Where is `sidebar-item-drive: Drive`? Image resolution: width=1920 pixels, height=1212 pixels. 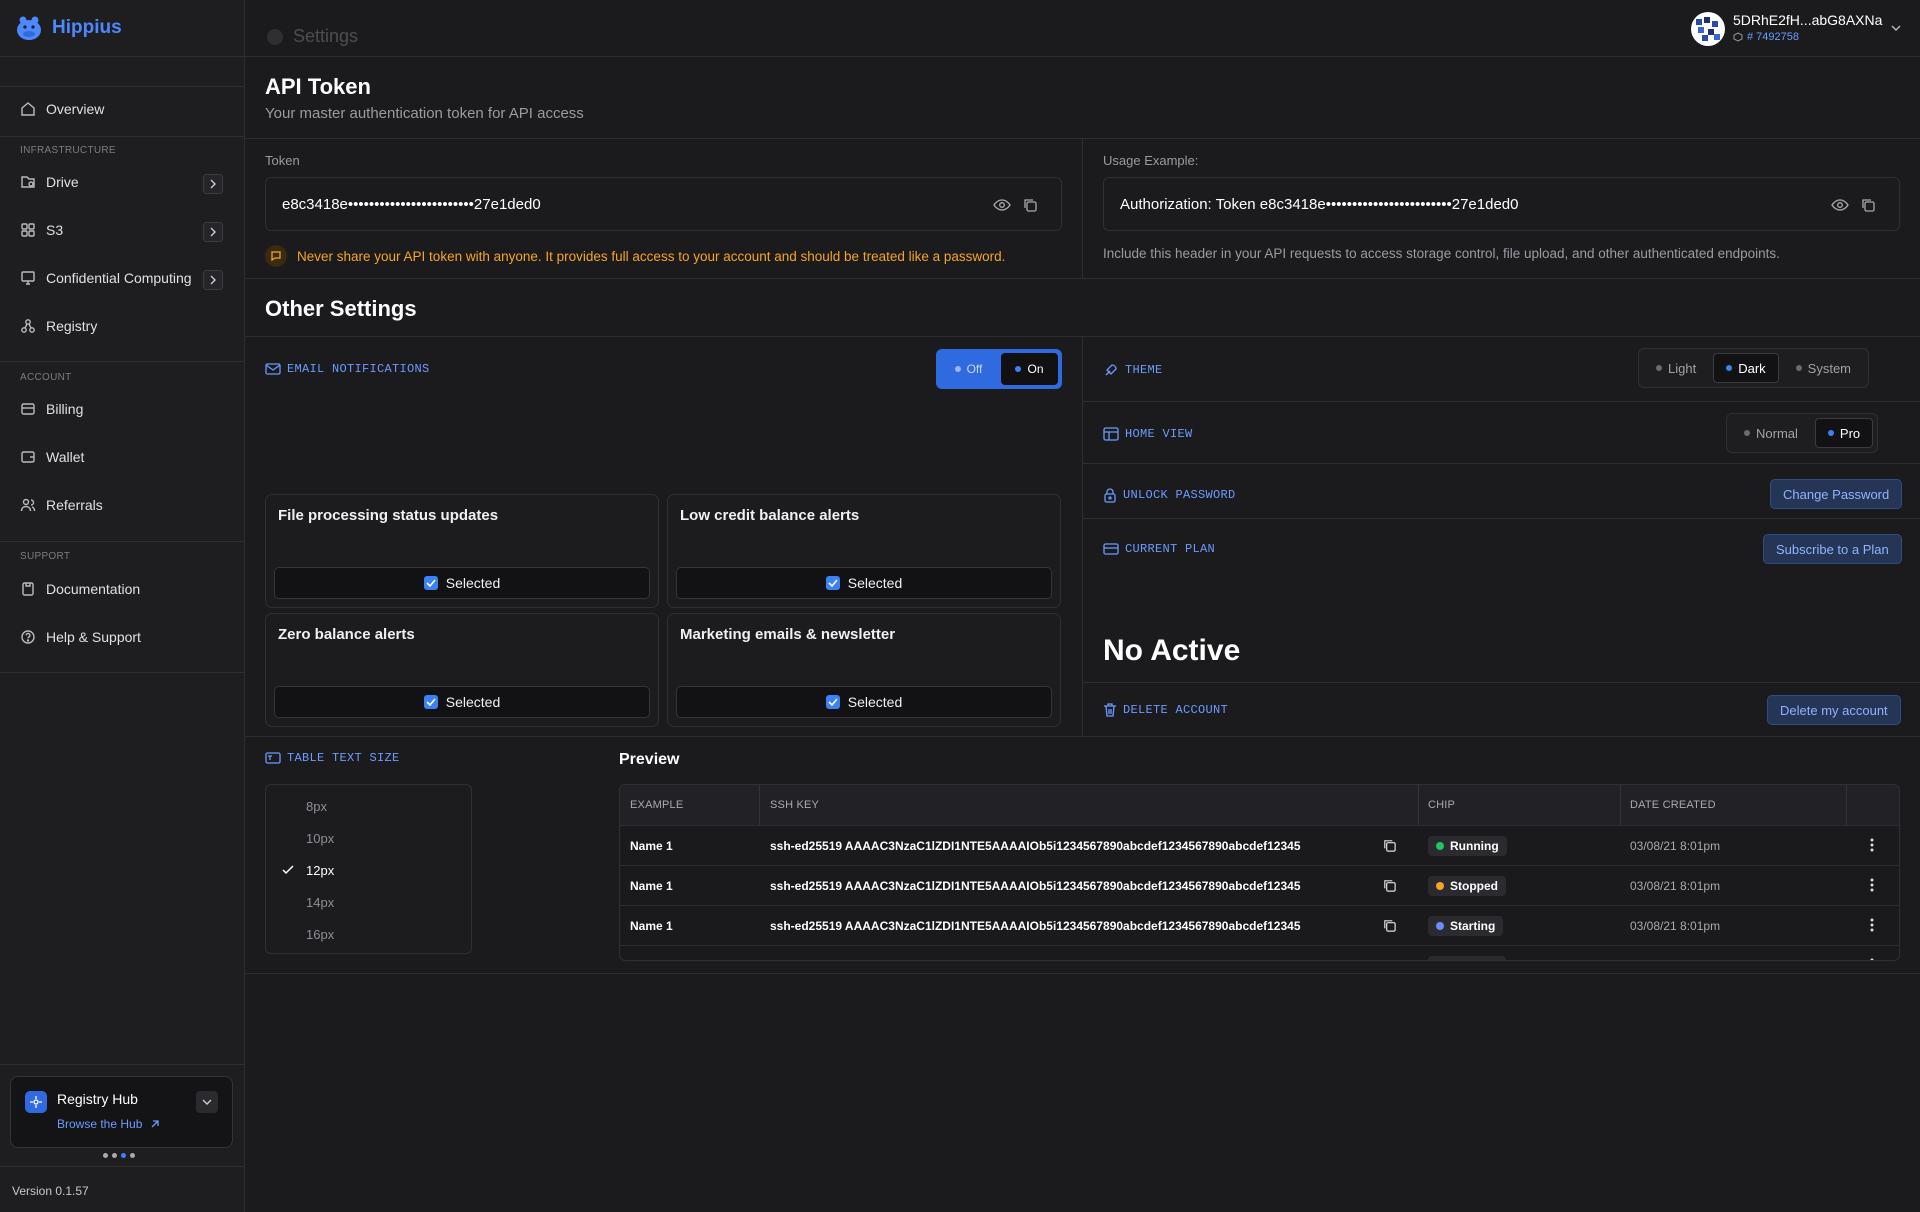
sidebar-item-drive: Drive is located at coordinates (49, 182).